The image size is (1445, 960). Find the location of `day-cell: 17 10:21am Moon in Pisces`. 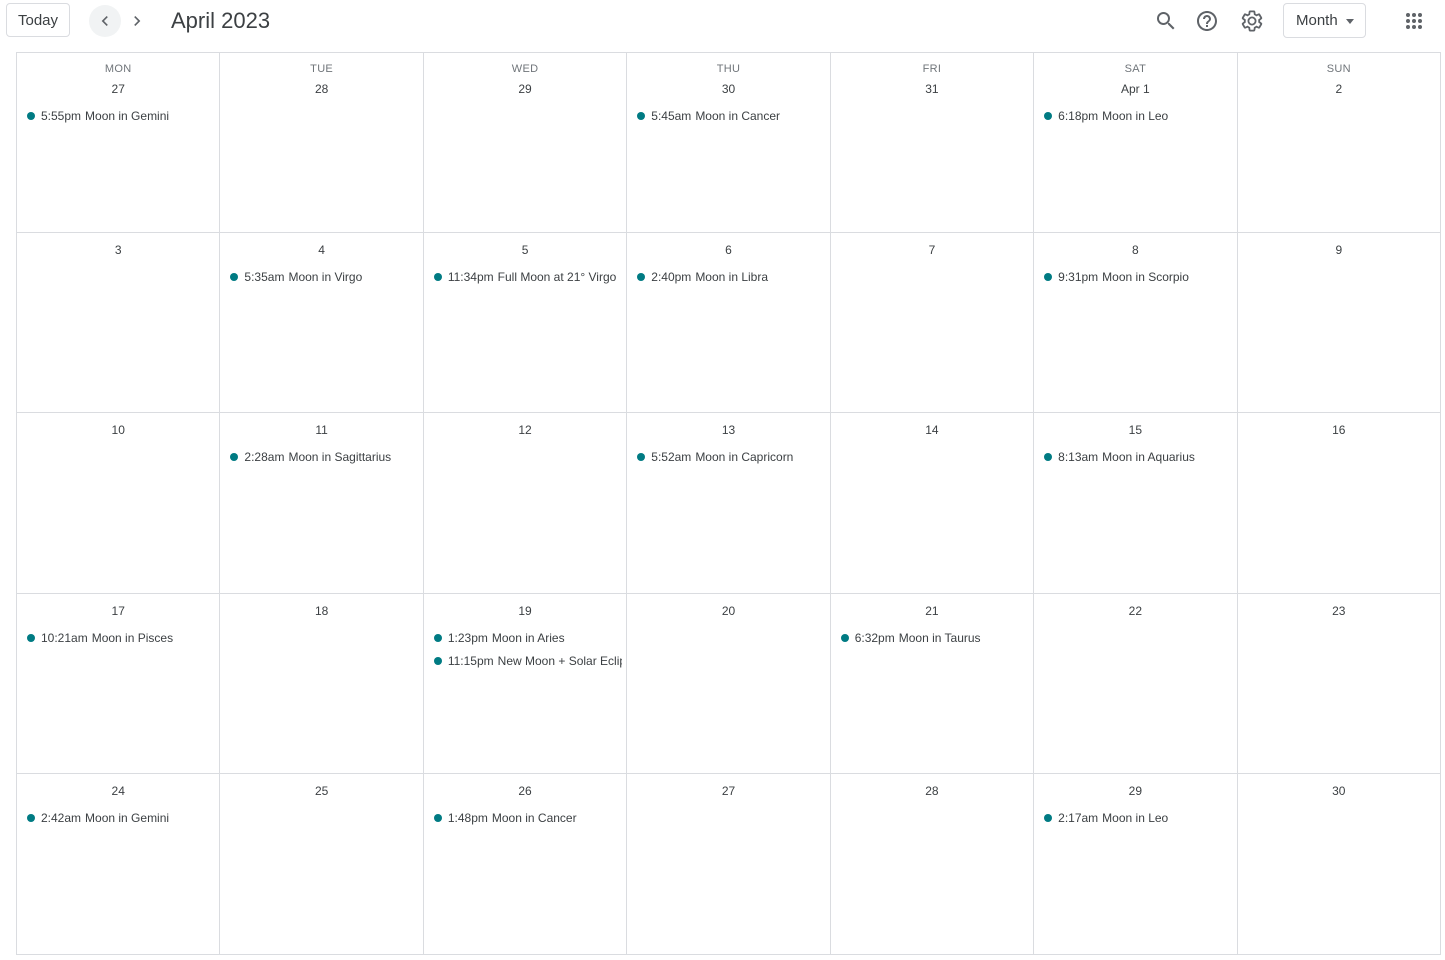

day-cell: 17 10:21am Moon in Pisces is located at coordinates (119, 683).